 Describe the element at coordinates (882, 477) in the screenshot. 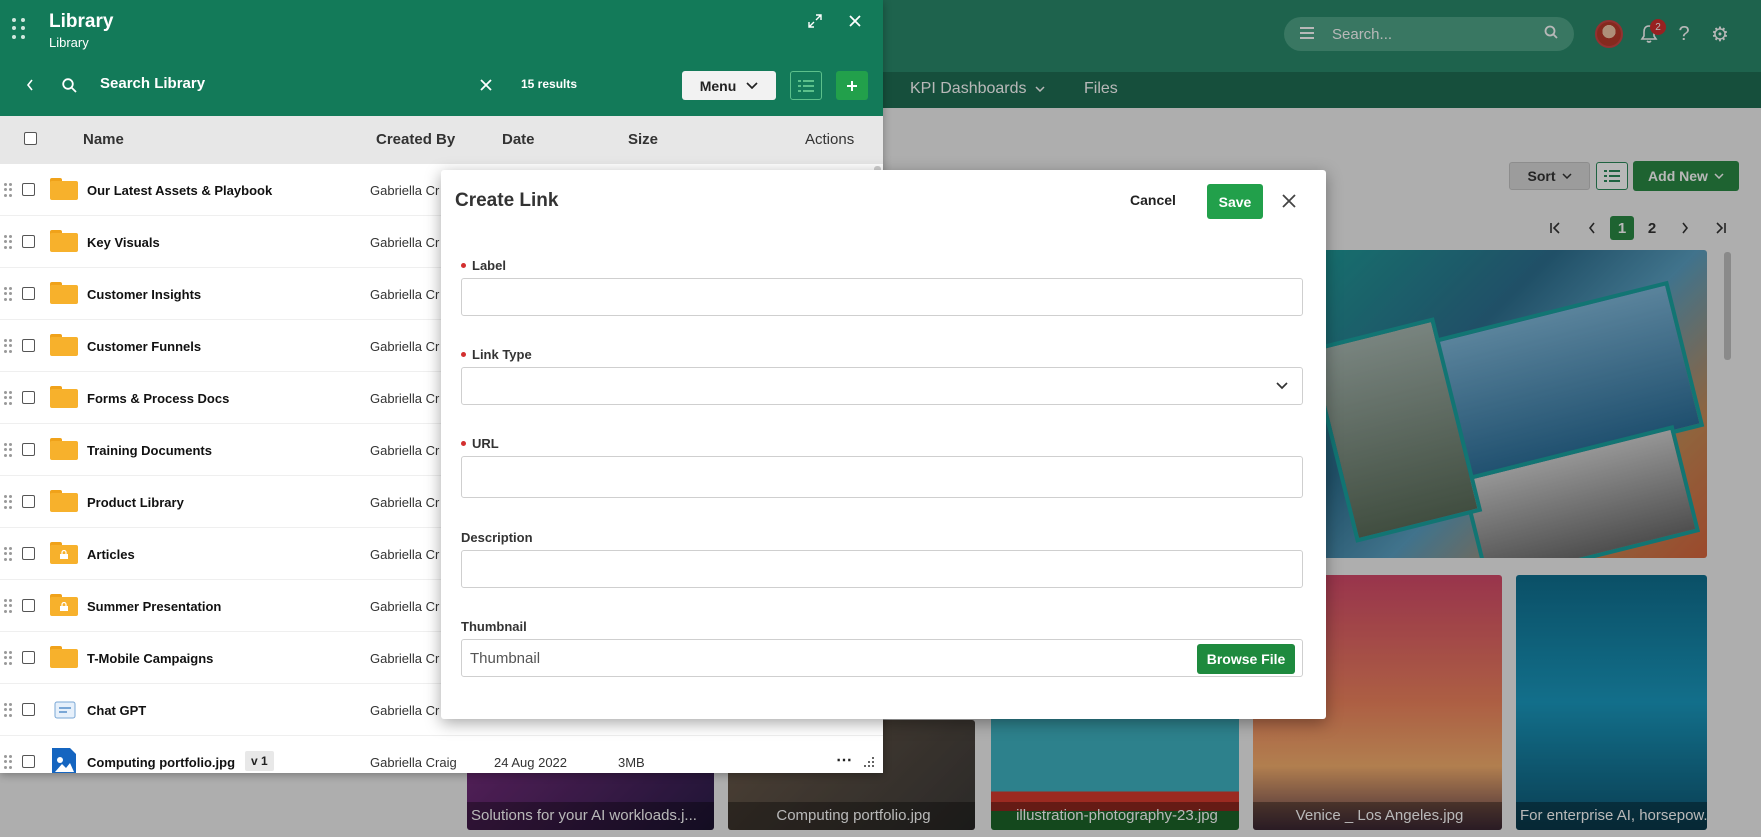

I see `url-input` at that location.